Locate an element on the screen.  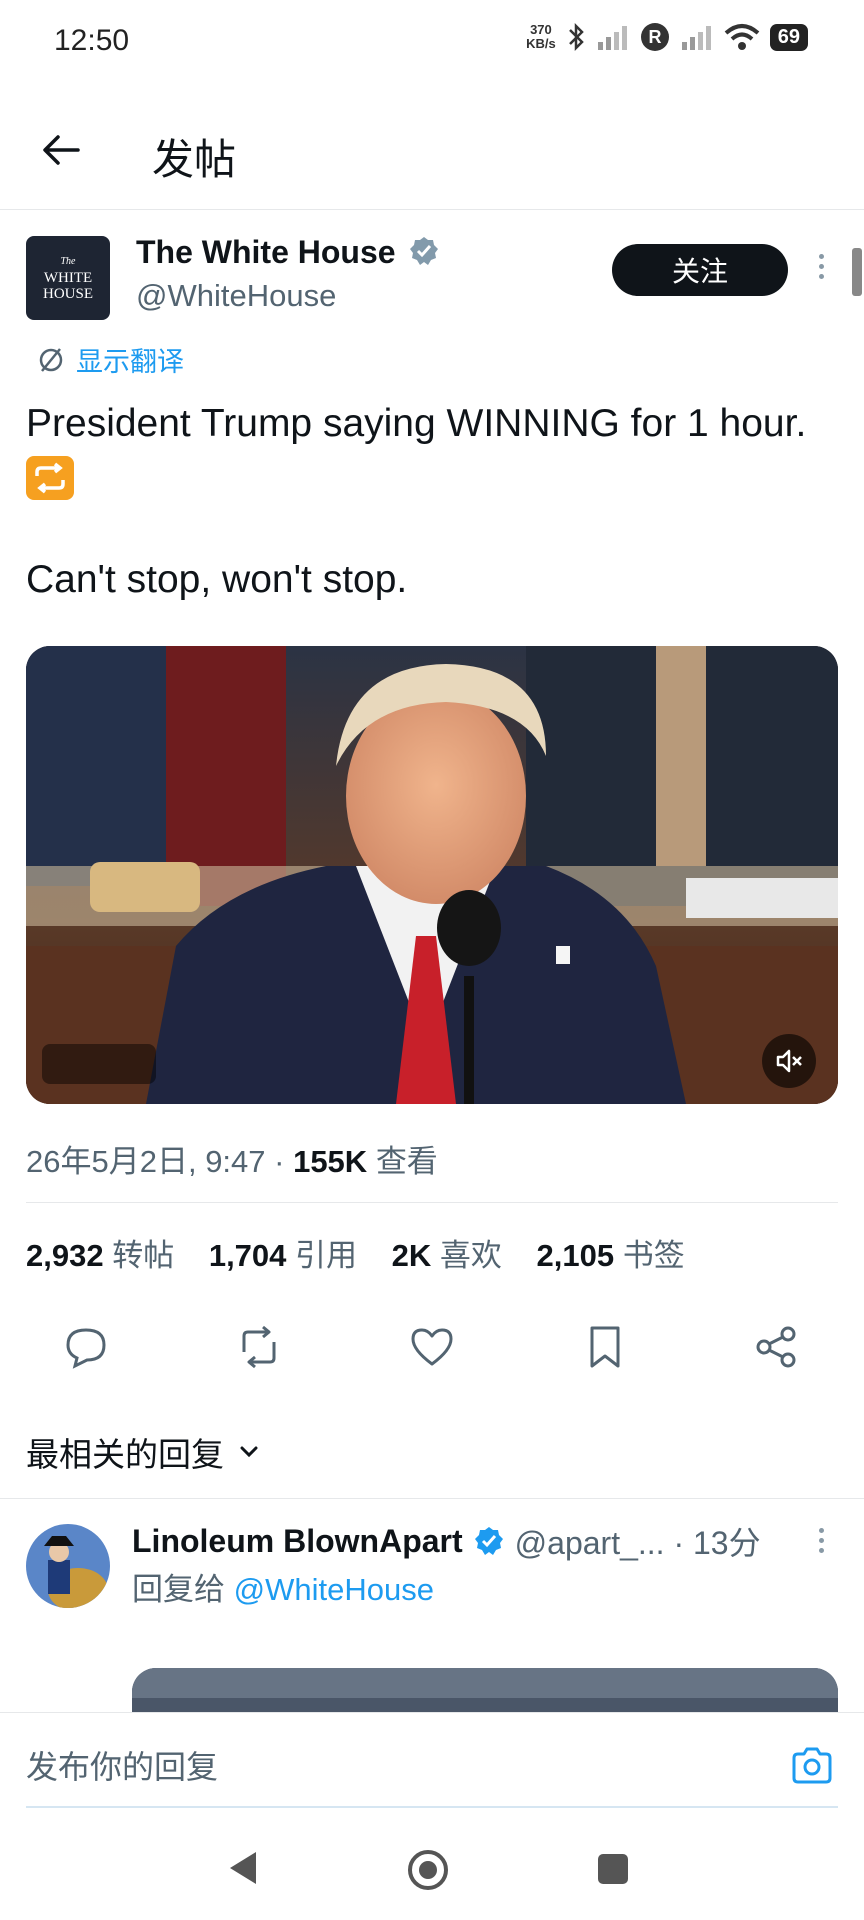
reply-target-link: @WhiteHouse is located at coordinates (334, 1589).